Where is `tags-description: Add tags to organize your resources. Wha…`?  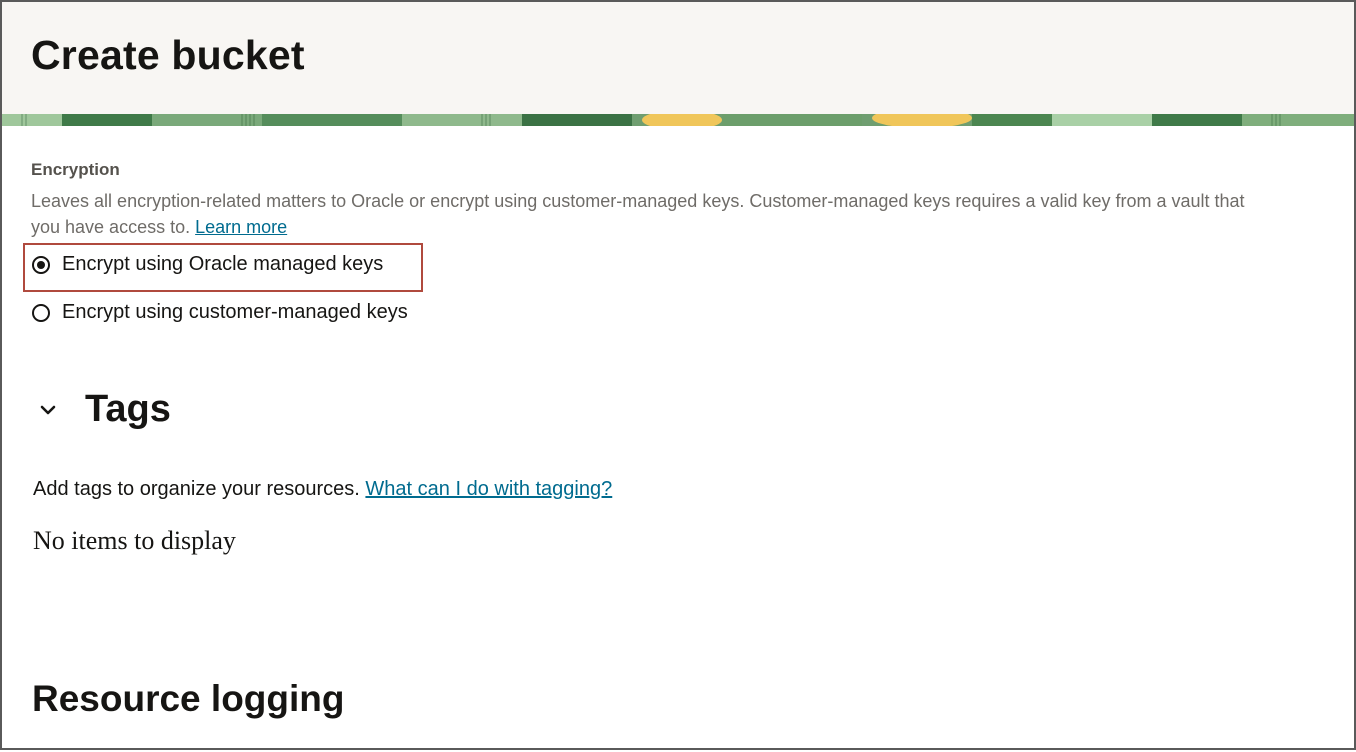 tags-description: Add tags to organize your resources. Wha… is located at coordinates (322, 489).